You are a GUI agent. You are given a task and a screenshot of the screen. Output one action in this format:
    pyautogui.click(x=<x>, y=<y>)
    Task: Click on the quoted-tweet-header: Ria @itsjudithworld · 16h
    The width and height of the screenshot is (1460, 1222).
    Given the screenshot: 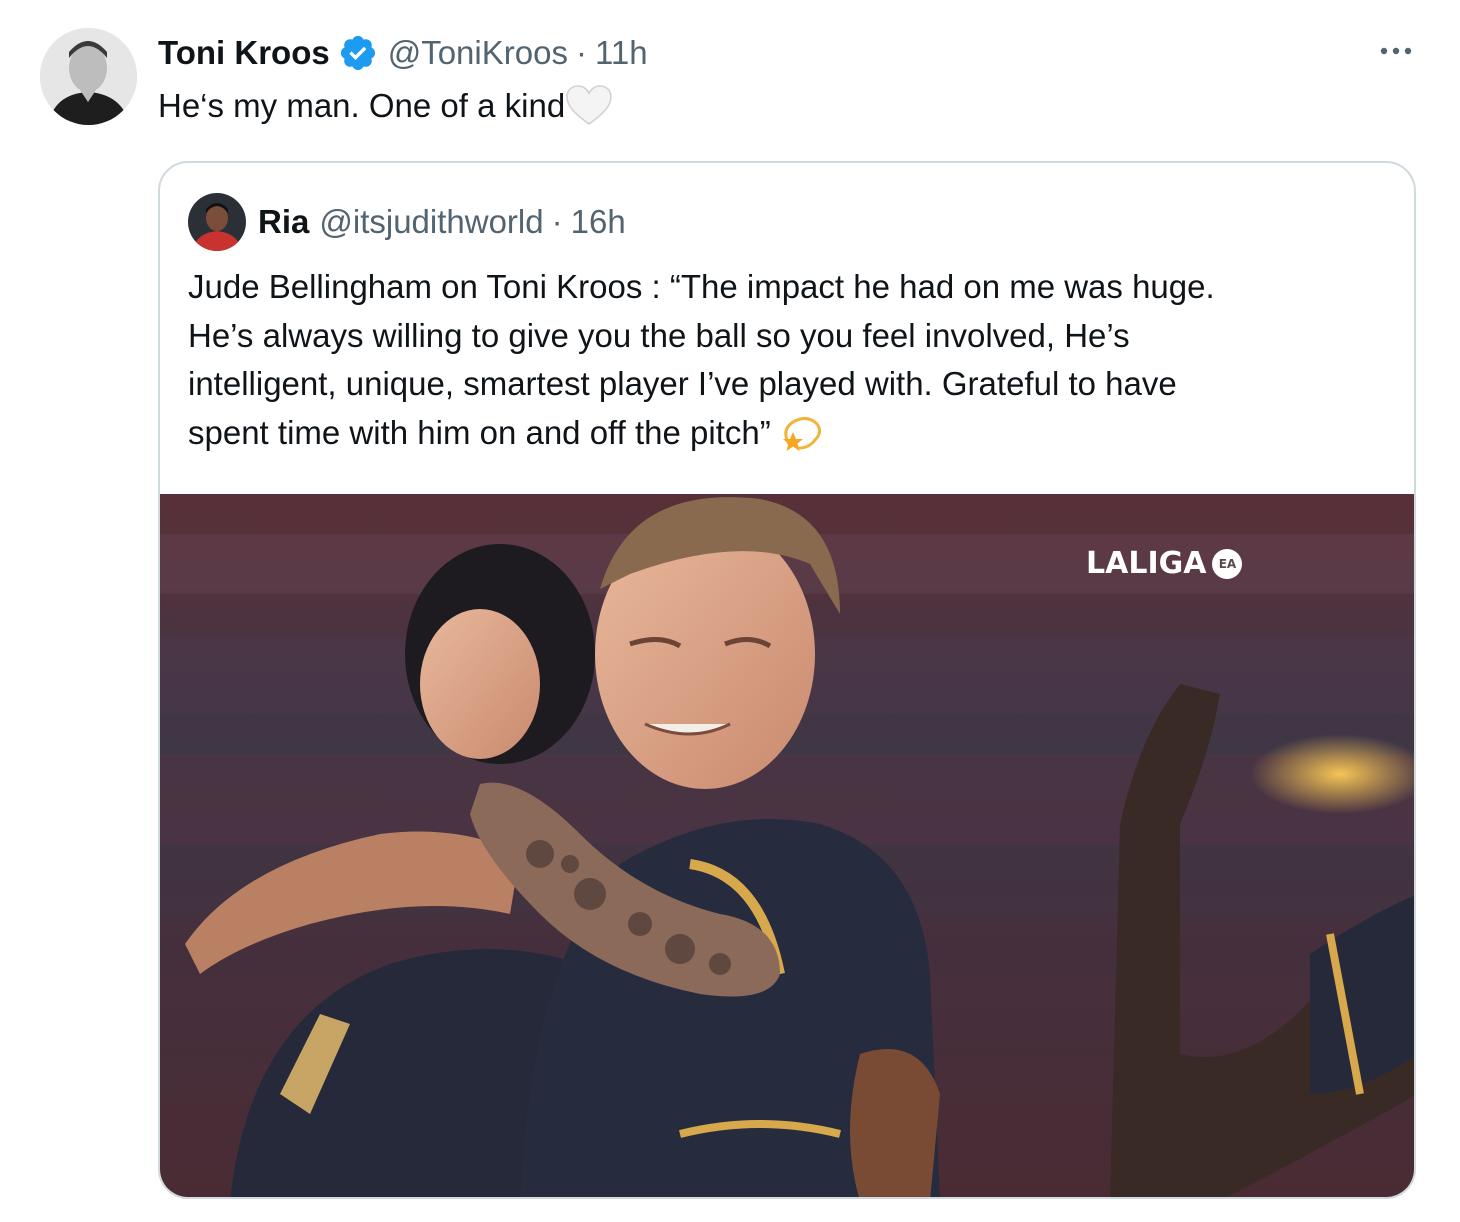 What is the action you would take?
    pyautogui.click(x=407, y=222)
    